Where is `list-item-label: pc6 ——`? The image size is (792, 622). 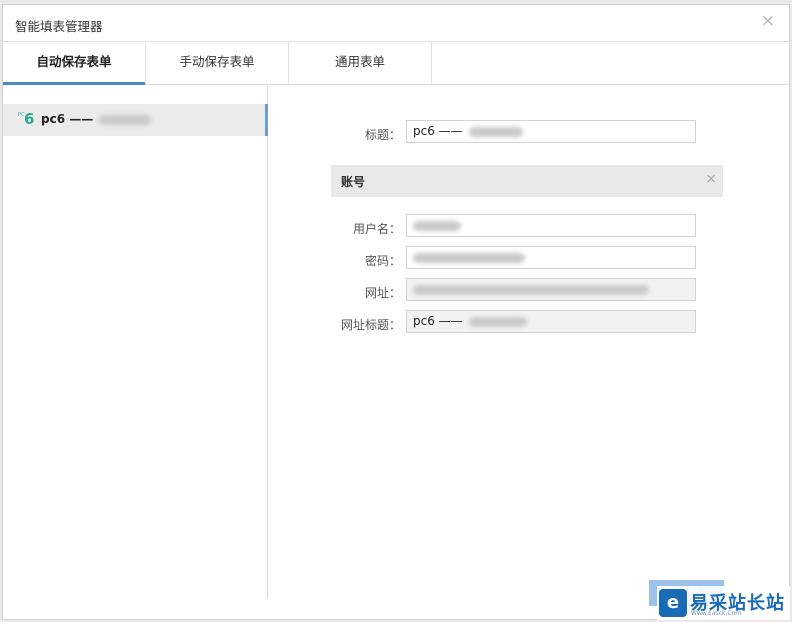 list-item-label: pc6 —— is located at coordinates (96, 119).